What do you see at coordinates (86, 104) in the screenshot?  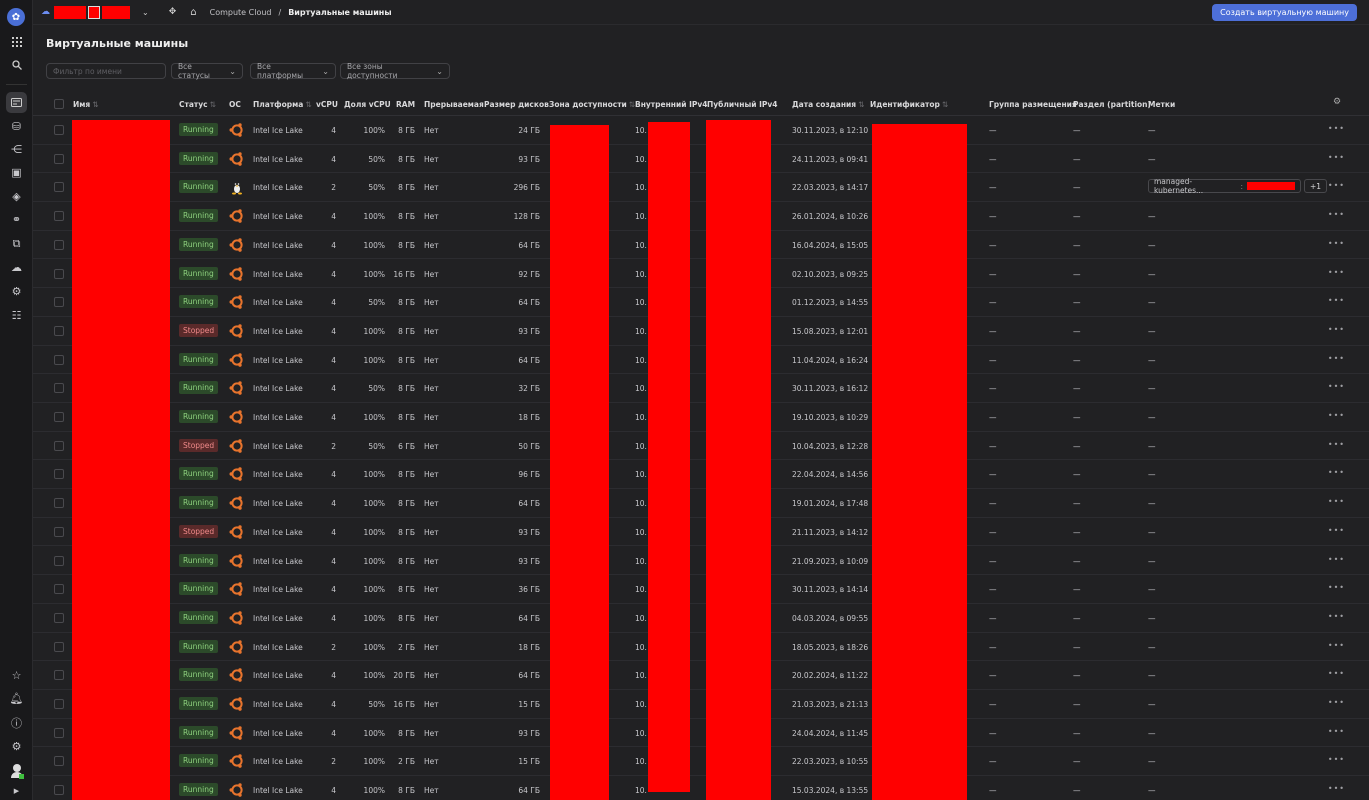 I see `col-name: Имя ⇅` at bounding box center [86, 104].